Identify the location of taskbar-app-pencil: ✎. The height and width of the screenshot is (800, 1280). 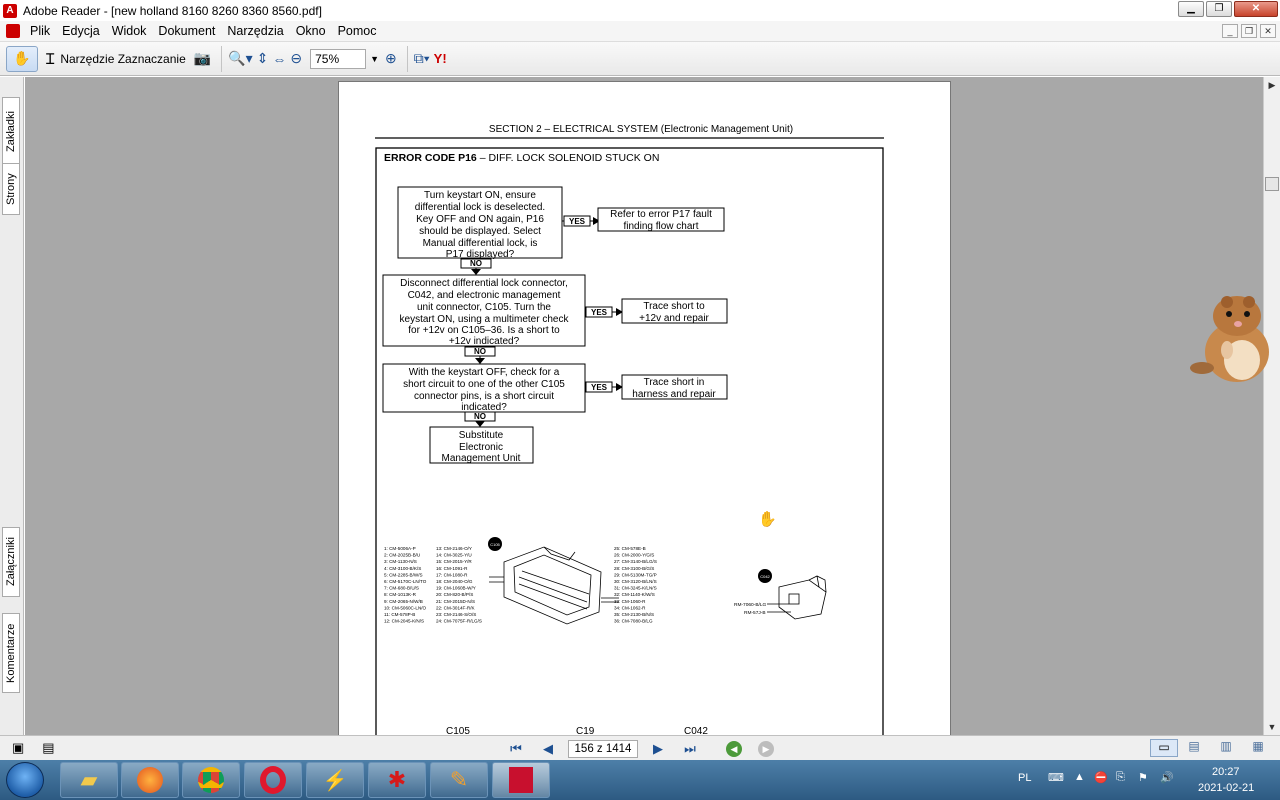
(459, 780).